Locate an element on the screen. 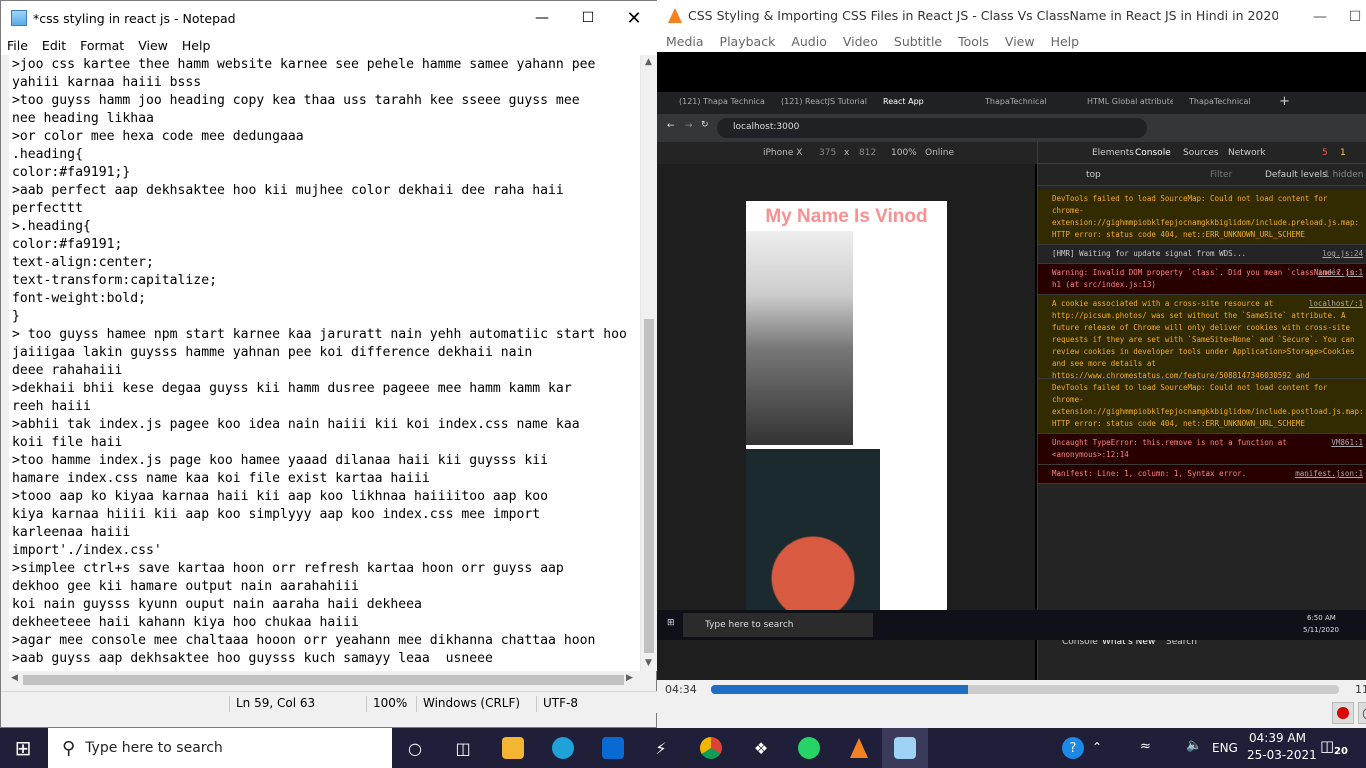 This screenshot has width=1366, height=768. device-network: Online is located at coordinates (939, 153).